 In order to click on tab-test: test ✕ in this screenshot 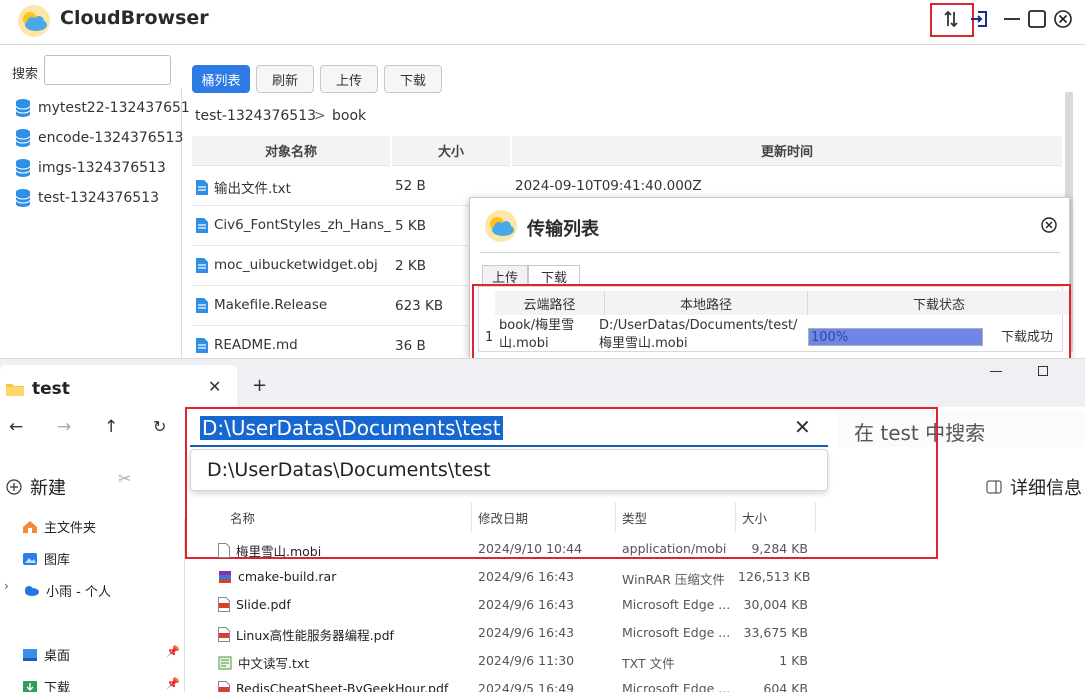, I will do `click(118, 386)`.